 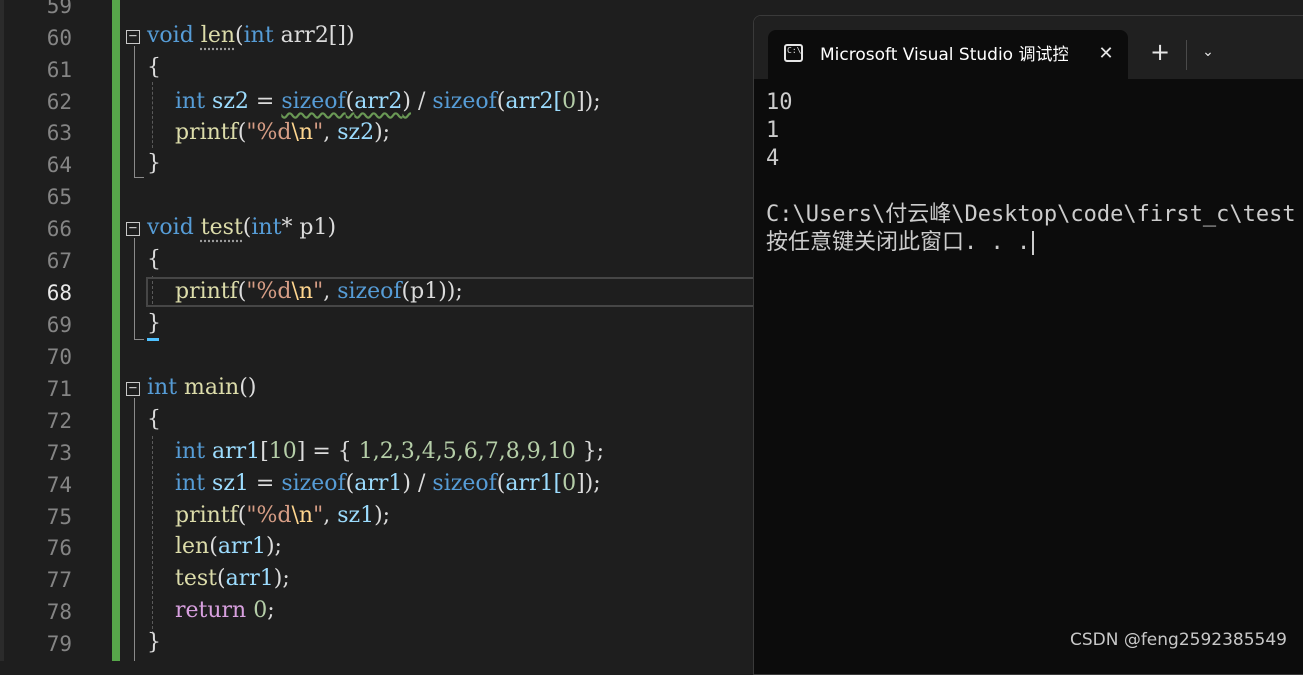 What do you see at coordinates (59, 644) in the screenshot?
I see `line-number: 79` at bounding box center [59, 644].